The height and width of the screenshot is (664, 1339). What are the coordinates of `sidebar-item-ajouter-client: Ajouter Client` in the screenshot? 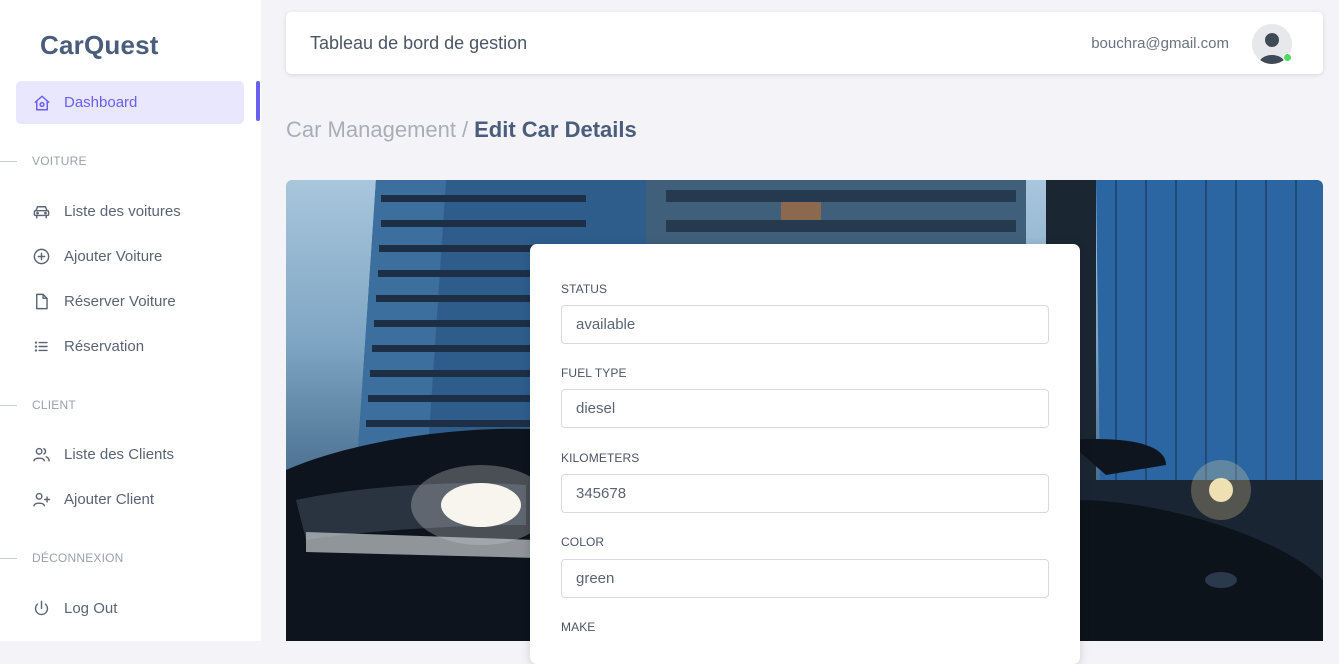 It's located at (93, 499).